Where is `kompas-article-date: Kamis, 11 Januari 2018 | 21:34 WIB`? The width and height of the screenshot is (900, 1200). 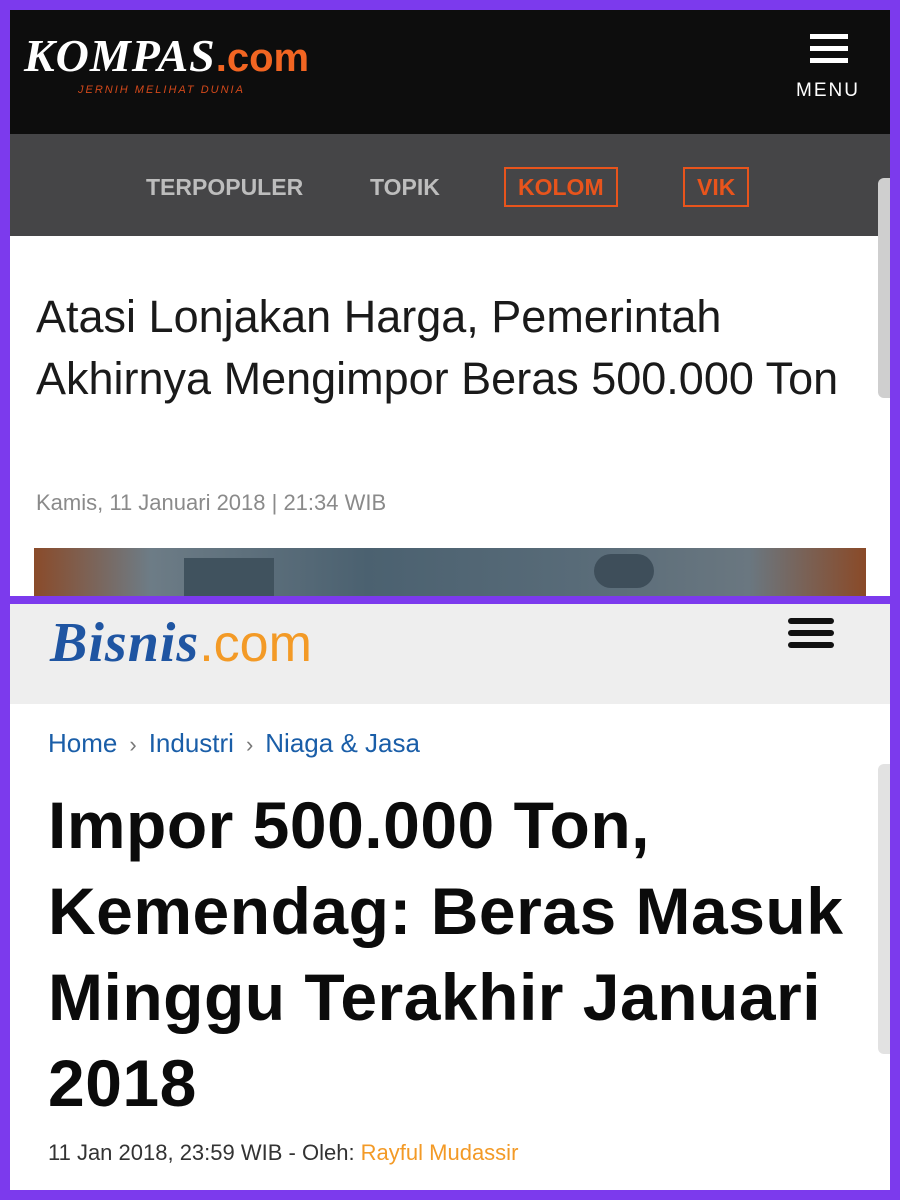 kompas-article-date: Kamis, 11 Januari 2018 | 21:34 WIB is located at coordinates (211, 502).